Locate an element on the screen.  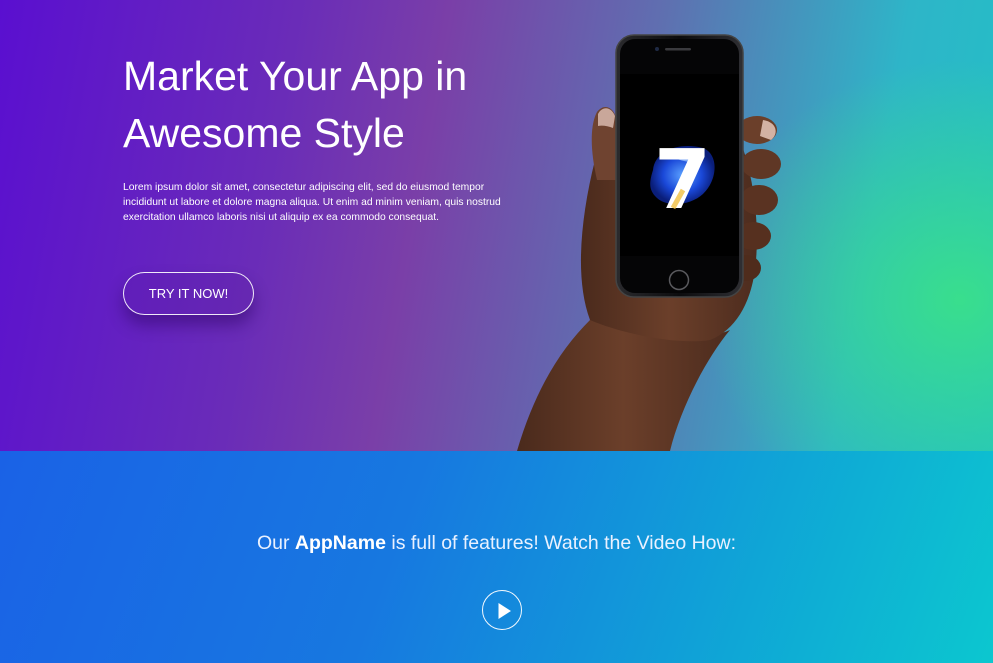
features-text-before: Our is located at coordinates (275, 543).